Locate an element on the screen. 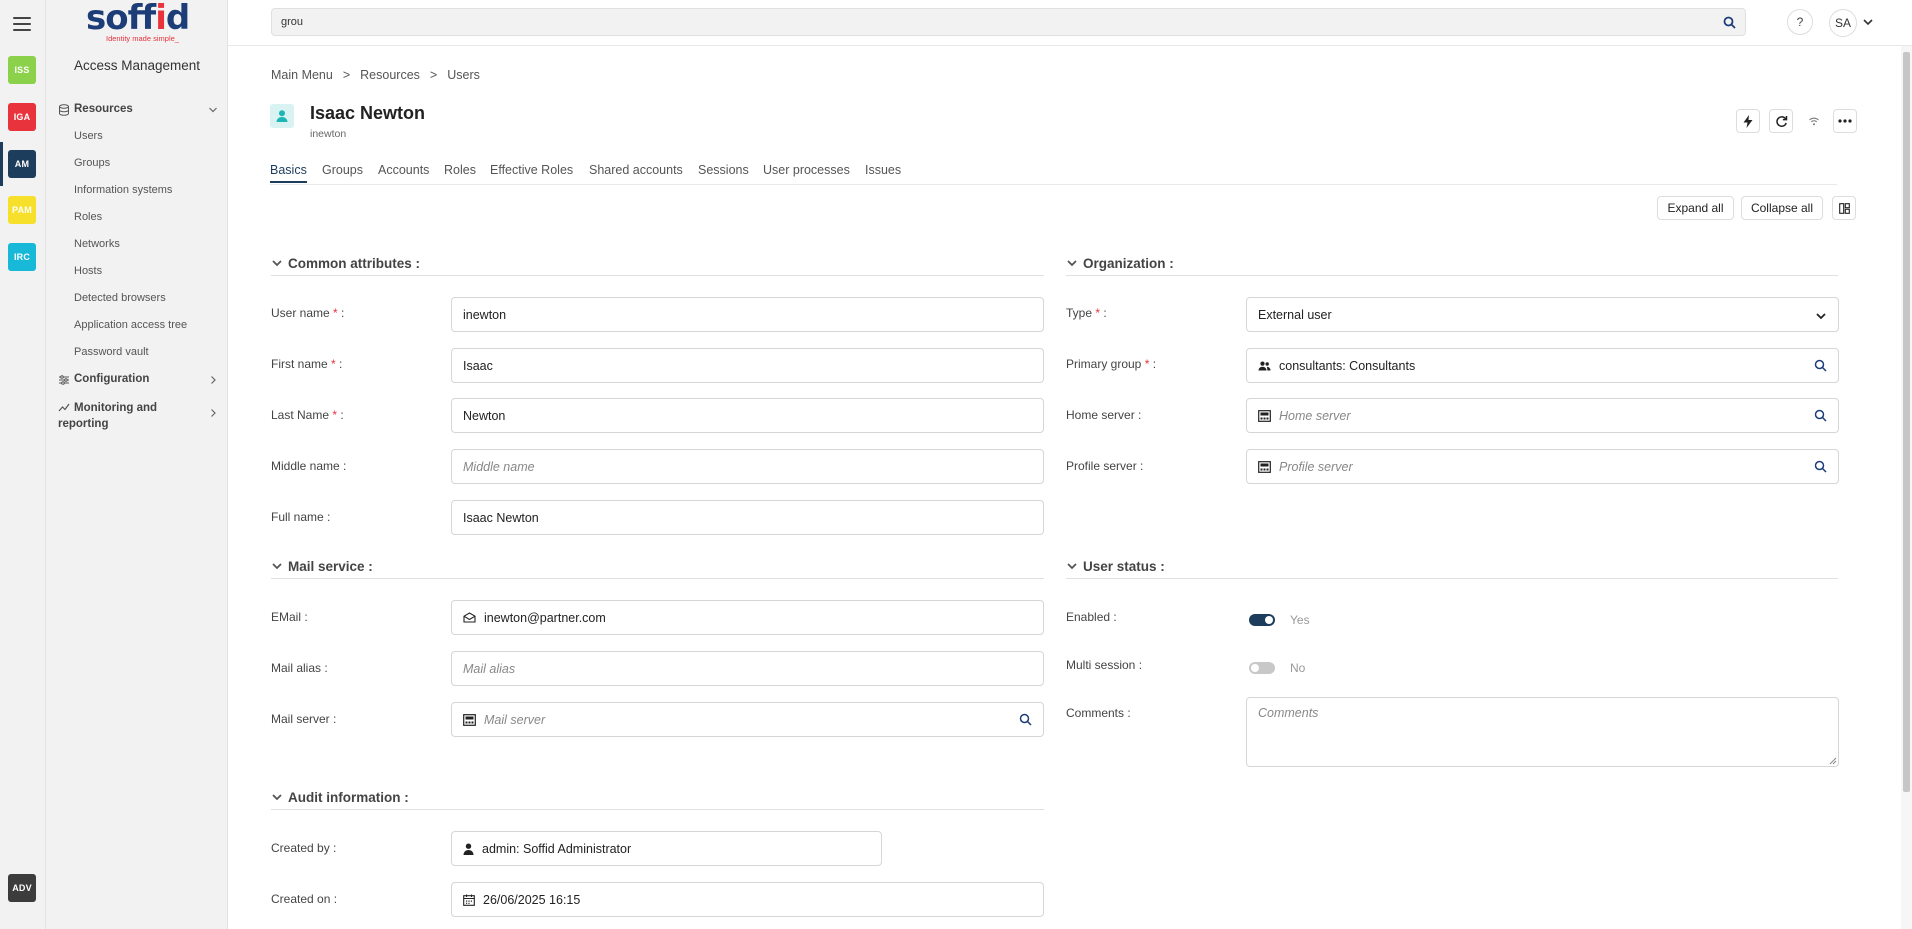 This screenshot has width=1912, height=929. middle-name-field: Middle name is located at coordinates (747, 466).